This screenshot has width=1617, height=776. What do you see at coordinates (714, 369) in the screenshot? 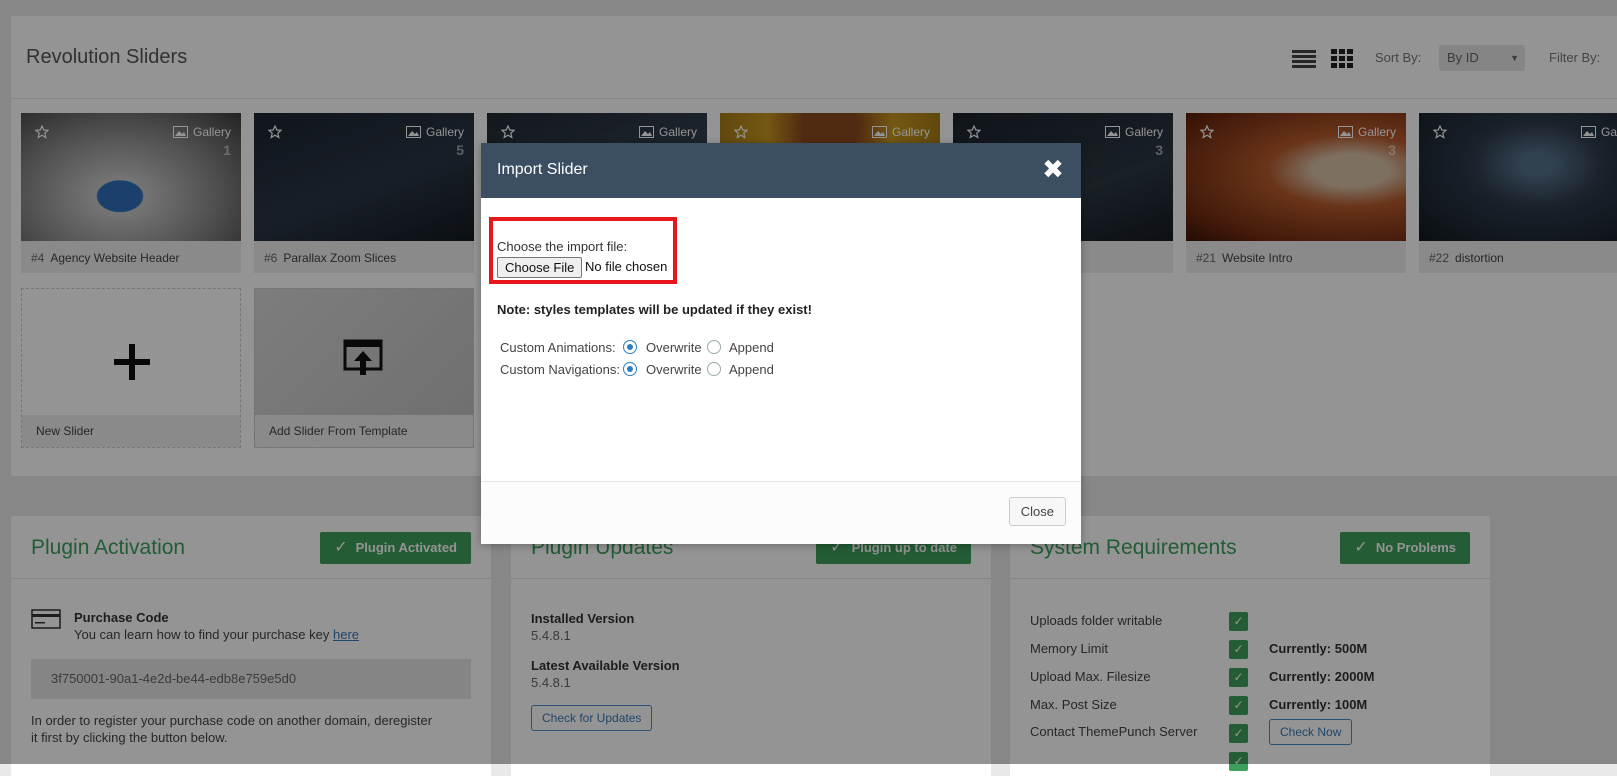
I see `navigations-append-radio` at bounding box center [714, 369].